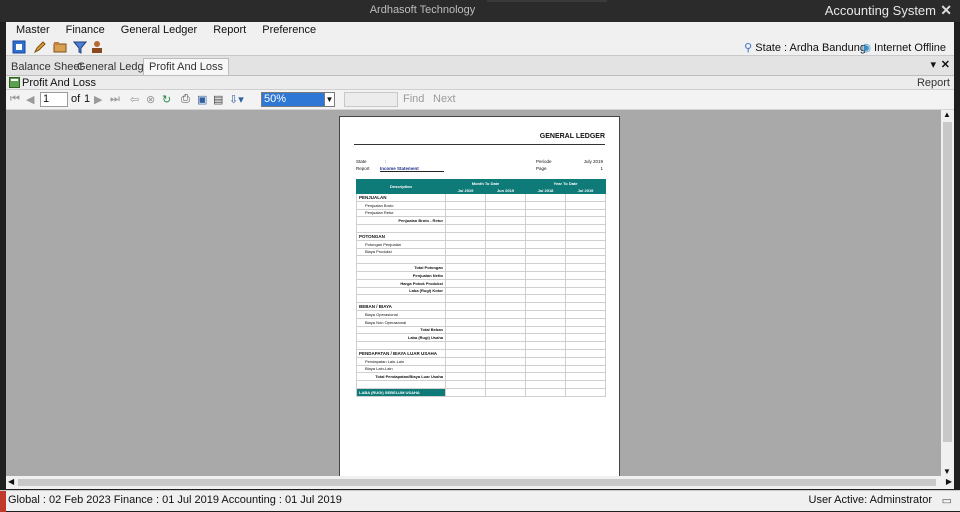  What do you see at coordinates (401, 330) in the screenshot?
I see `row-label: Total Beban` at bounding box center [401, 330].